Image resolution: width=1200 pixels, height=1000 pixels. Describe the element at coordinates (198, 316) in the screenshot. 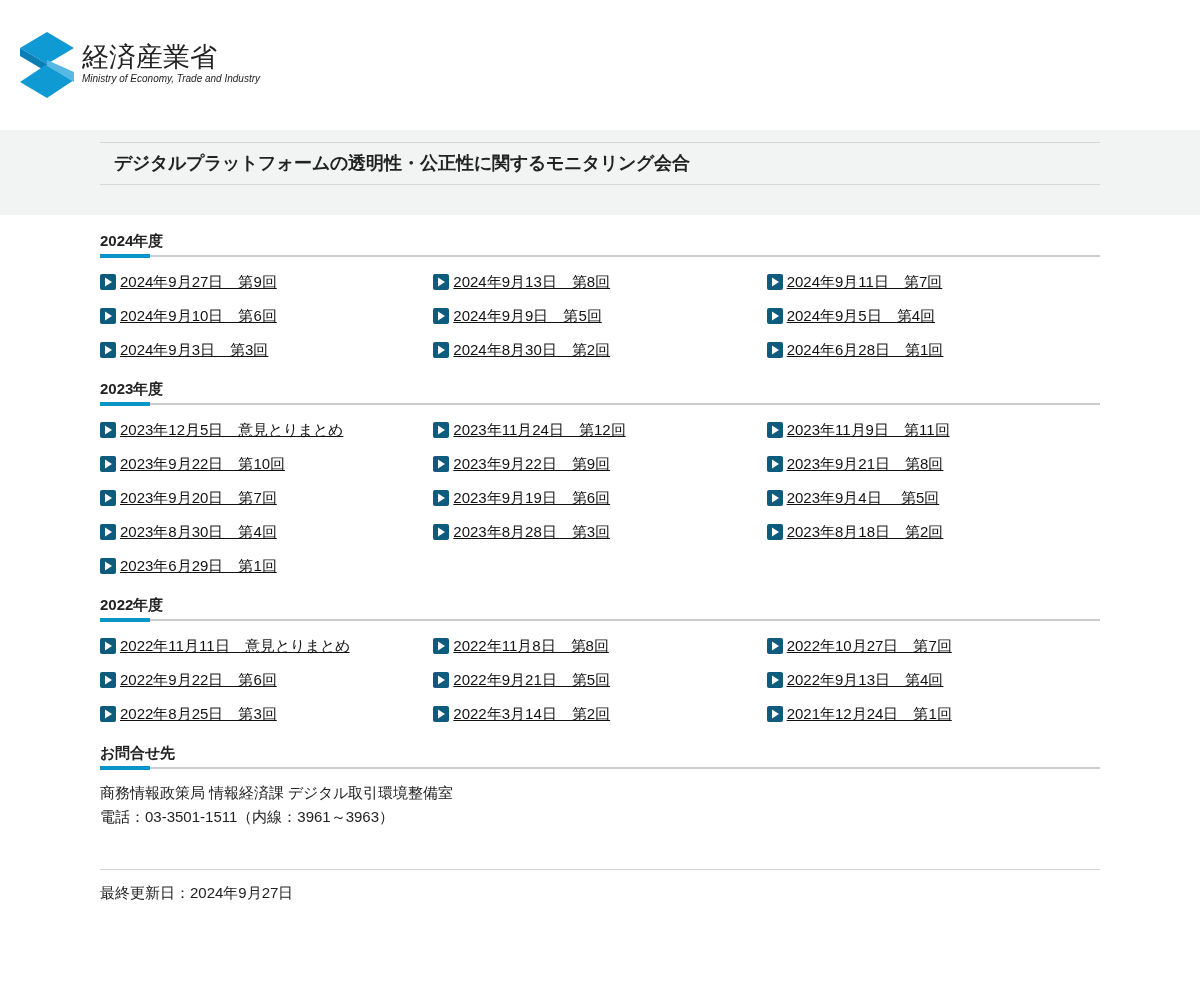

I see `meeting-link: 2024年9月10日 第6回` at that location.